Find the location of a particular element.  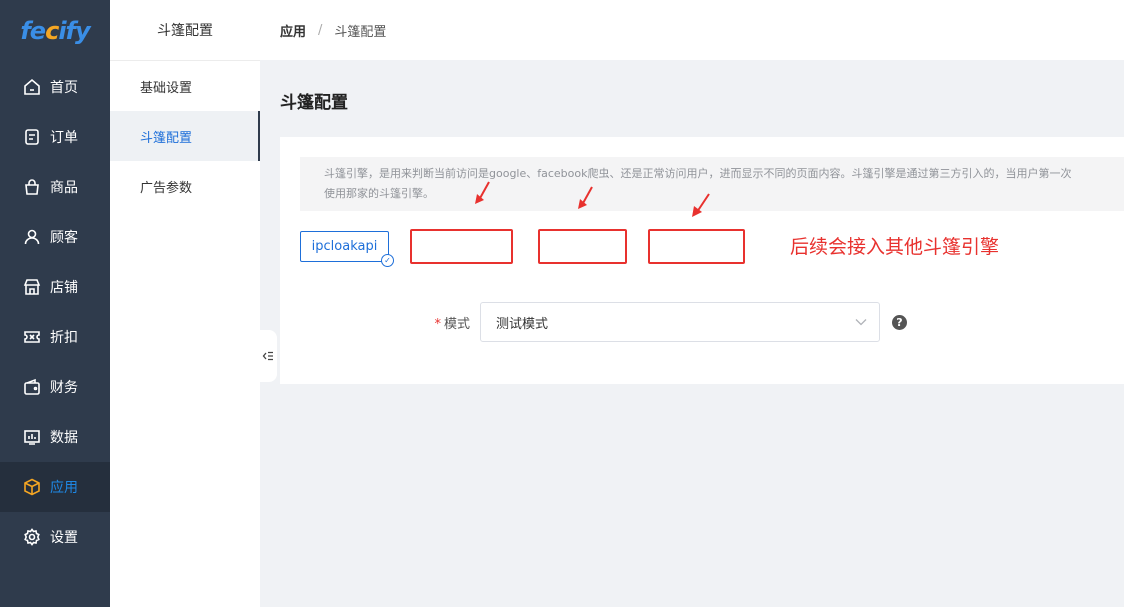

user-icon is located at coordinates (32, 237).